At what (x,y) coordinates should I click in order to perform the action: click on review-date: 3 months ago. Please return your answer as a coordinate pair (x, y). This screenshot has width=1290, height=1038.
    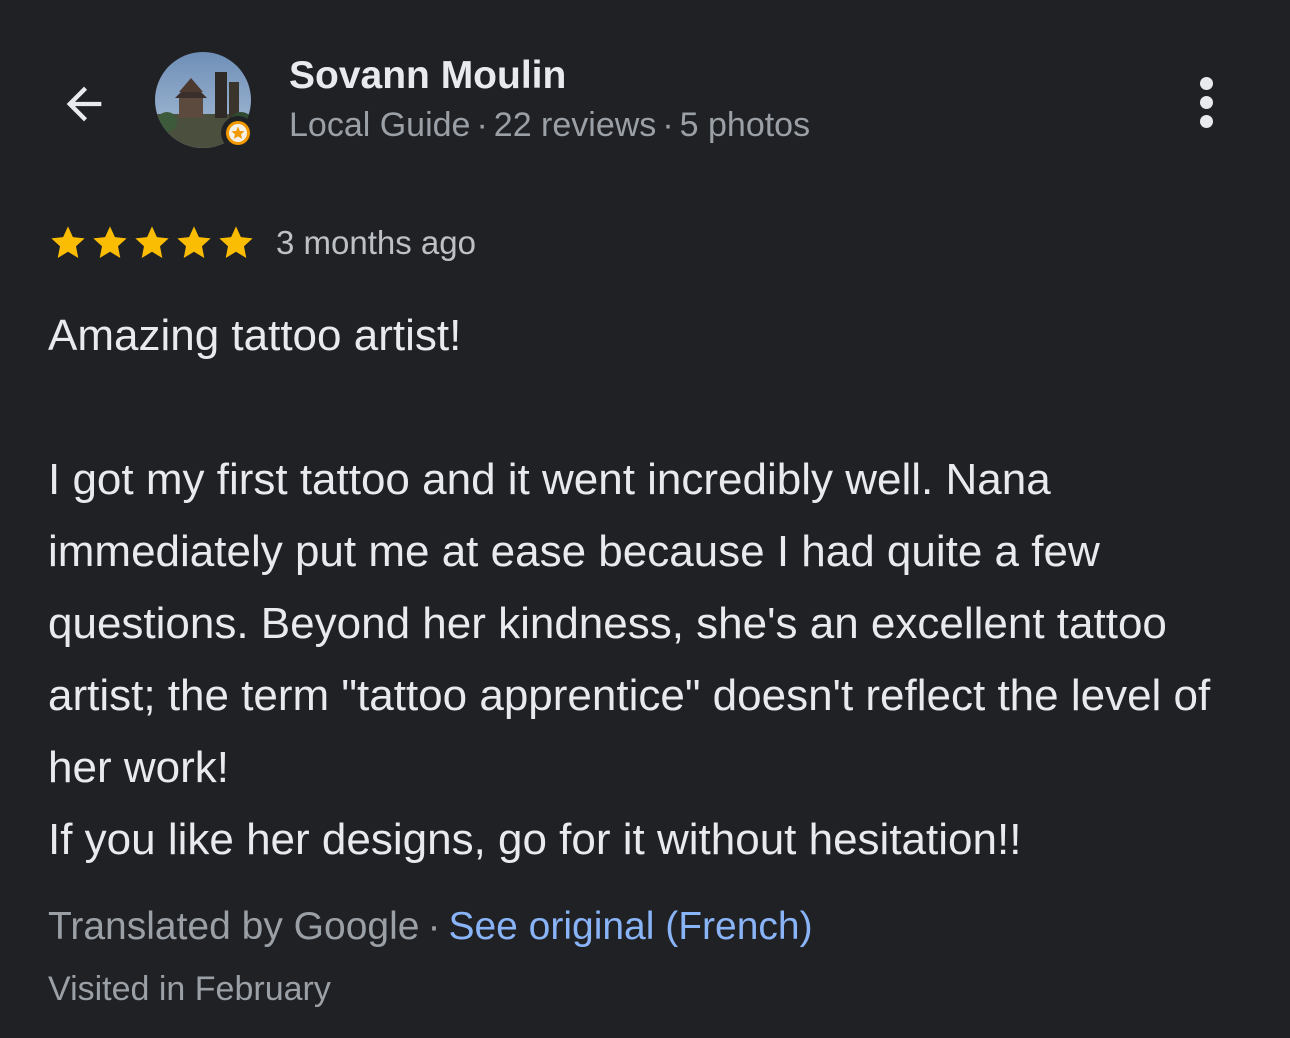
    Looking at the image, I should click on (376, 242).